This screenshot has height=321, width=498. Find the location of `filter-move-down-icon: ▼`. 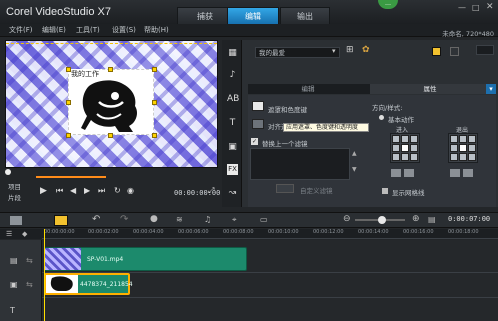

filter-move-down-icon: ▼ is located at coordinates (354, 169).